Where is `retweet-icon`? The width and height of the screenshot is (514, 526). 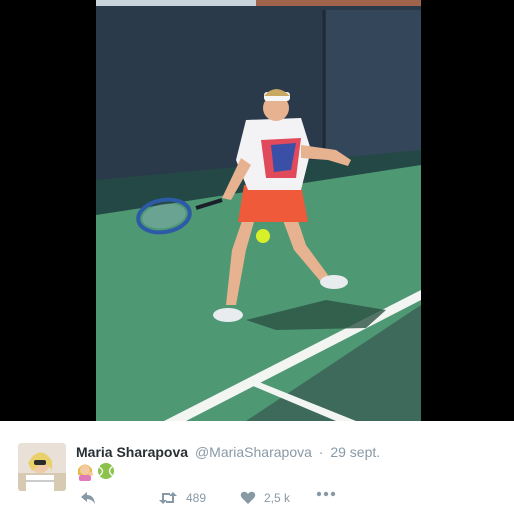
retweet-icon is located at coordinates (168, 498).